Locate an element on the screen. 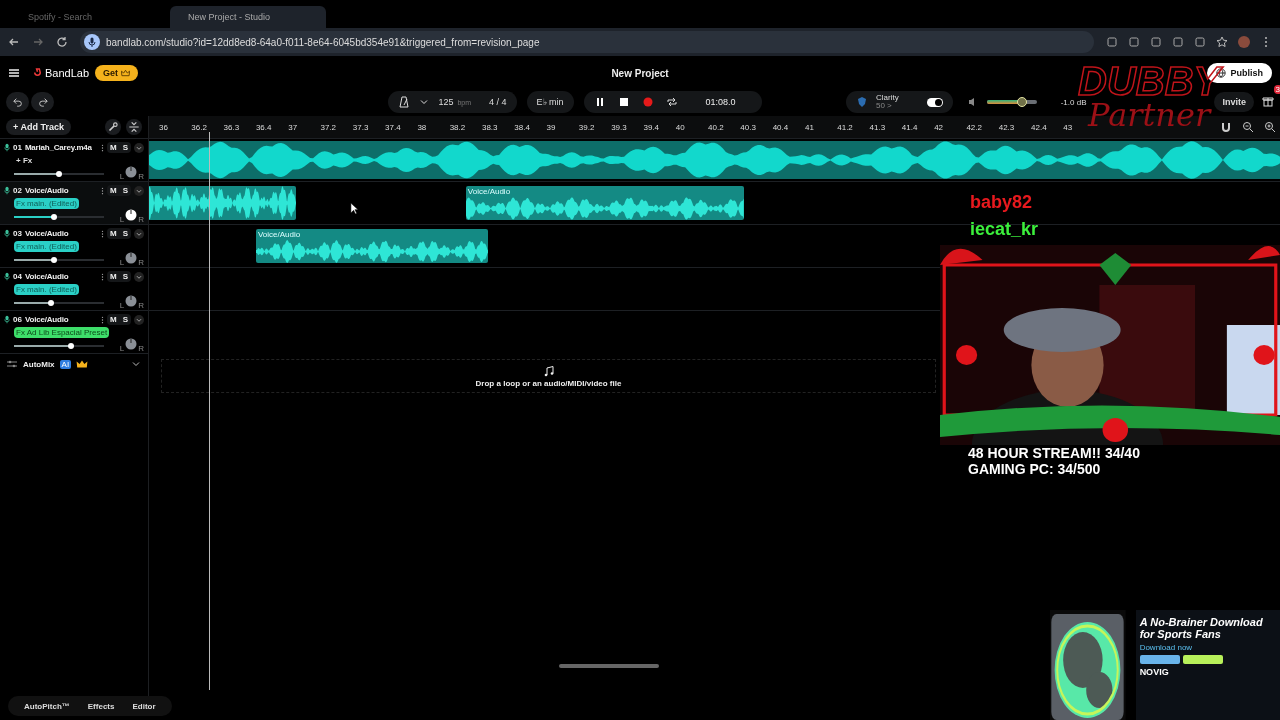 The height and width of the screenshot is (720, 1280). track-header: 06 Voice/Audio M S Fx Ad Lib Espacial Preset L R is located at coordinates (74, 331).